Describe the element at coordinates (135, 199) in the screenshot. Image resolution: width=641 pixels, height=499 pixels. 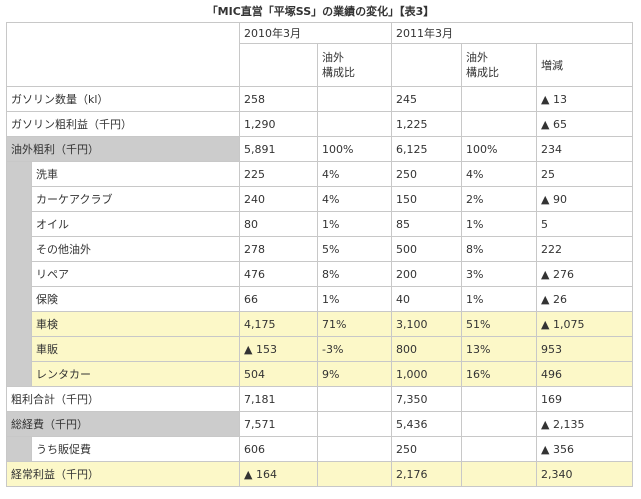
I see `row-label: カーケアクラブ` at that location.